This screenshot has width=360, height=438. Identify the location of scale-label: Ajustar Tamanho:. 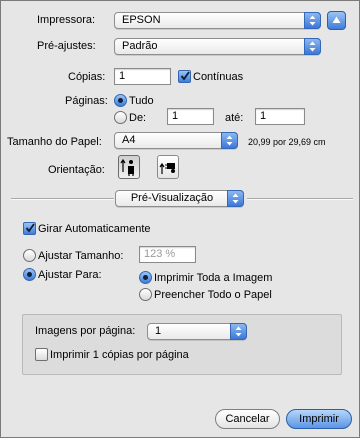
(81, 256).